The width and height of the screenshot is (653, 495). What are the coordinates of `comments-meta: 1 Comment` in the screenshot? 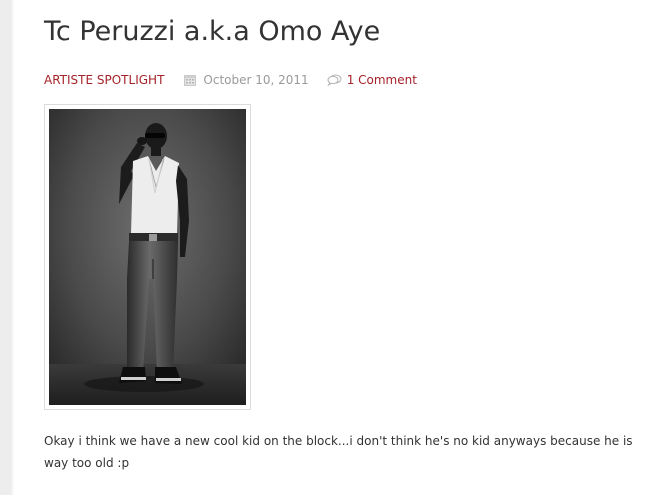 It's located at (372, 80).